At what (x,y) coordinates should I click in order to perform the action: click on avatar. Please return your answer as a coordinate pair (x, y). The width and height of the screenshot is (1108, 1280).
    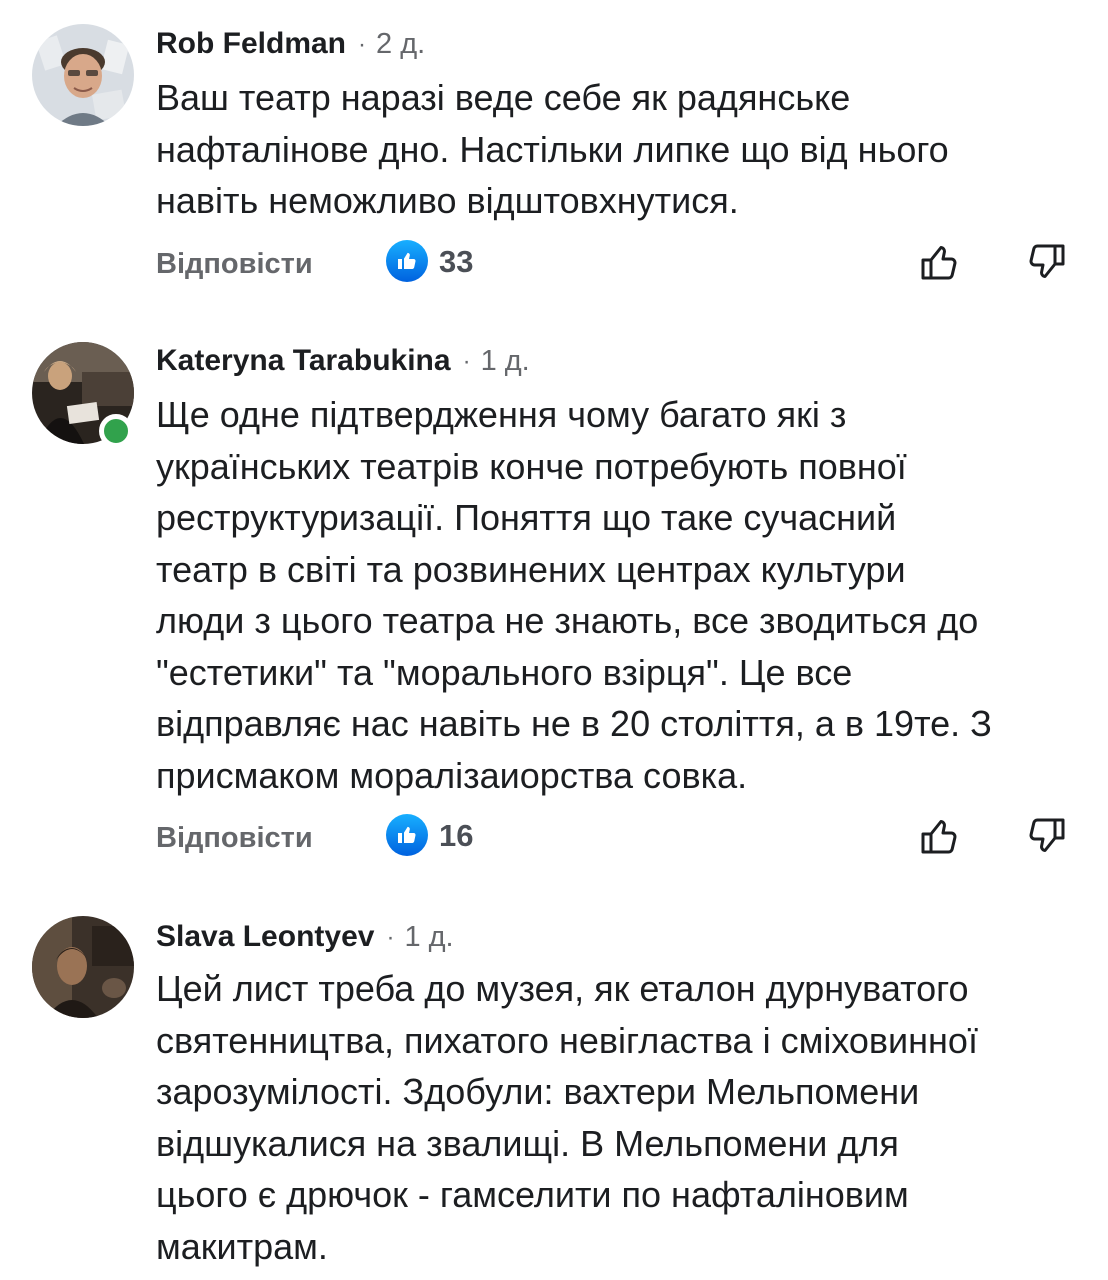
    Looking at the image, I should click on (83, 967).